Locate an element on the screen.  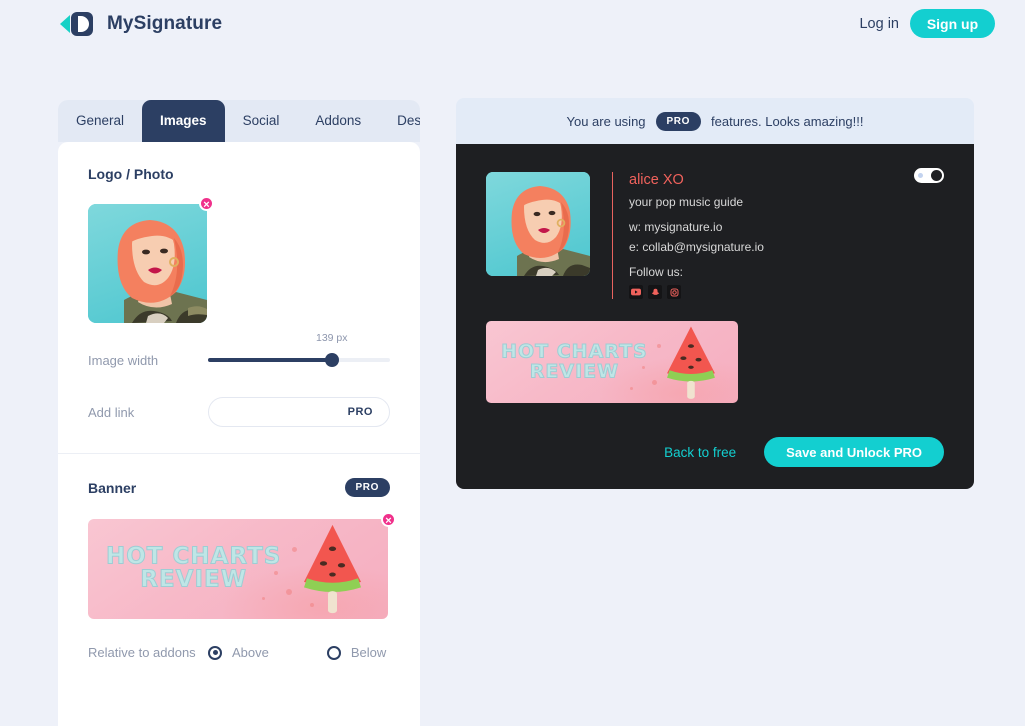
youtube-icon is located at coordinates (636, 292).